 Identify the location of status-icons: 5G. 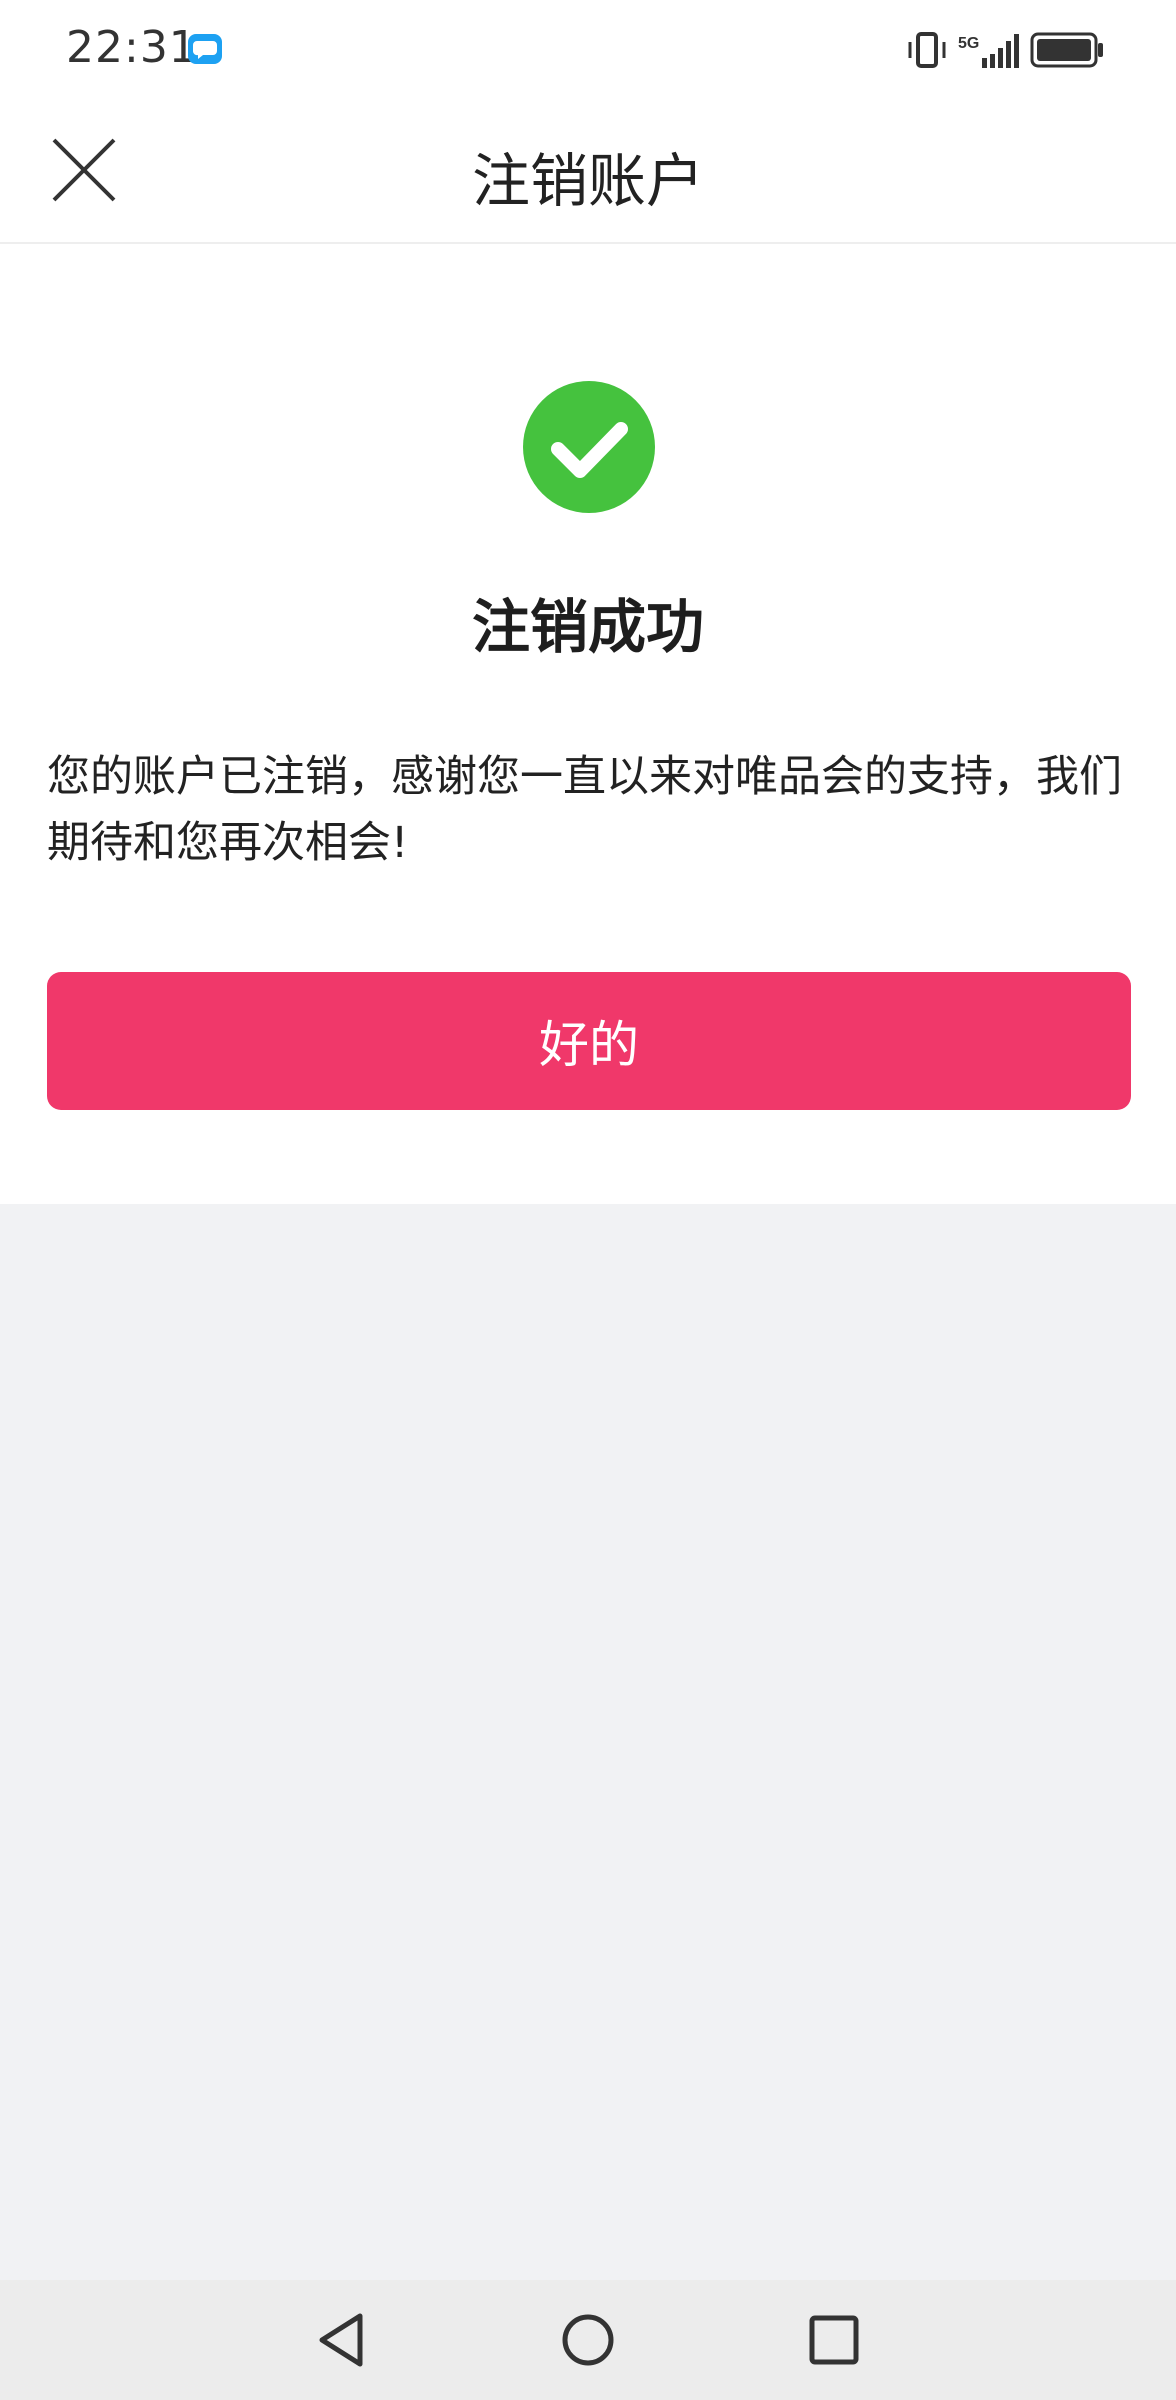
(1005, 50).